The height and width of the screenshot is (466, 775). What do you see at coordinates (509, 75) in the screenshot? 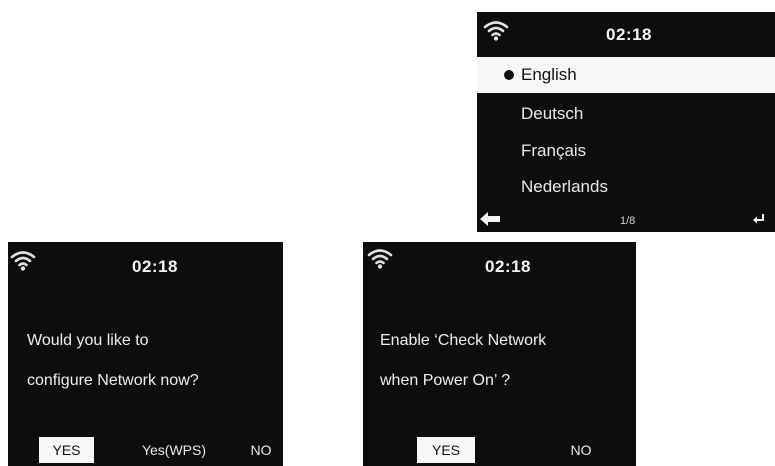
I see `selected-bullet-icon` at bounding box center [509, 75].